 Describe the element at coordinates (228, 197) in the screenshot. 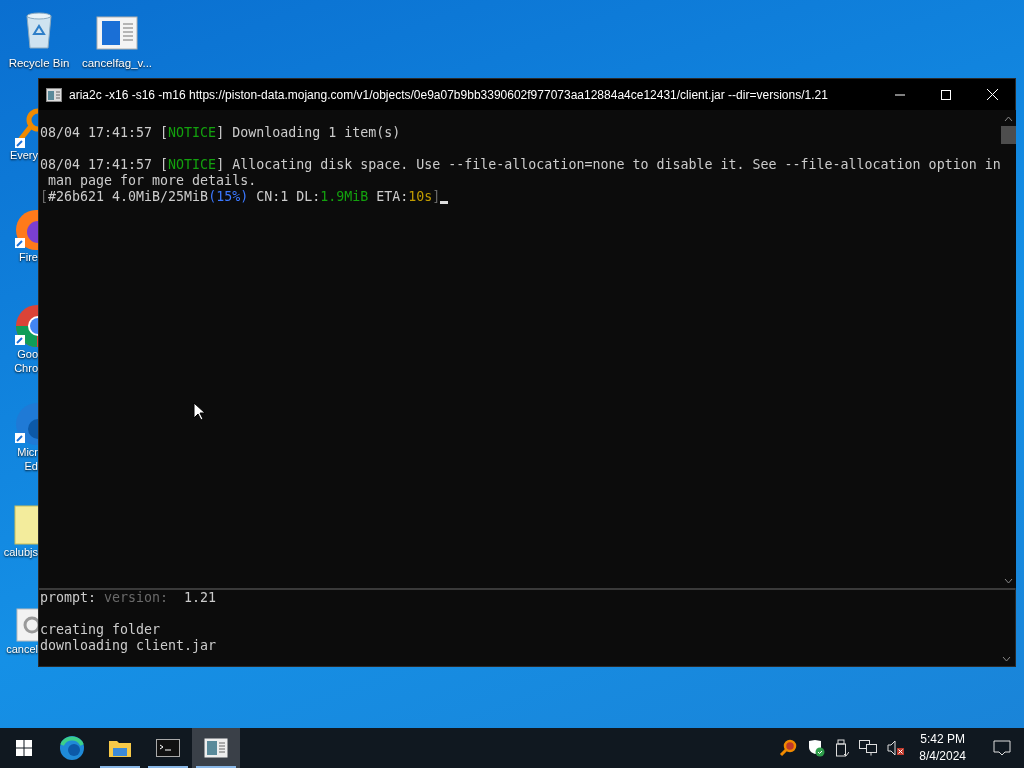

I see `terminal-text: (15%)` at that location.